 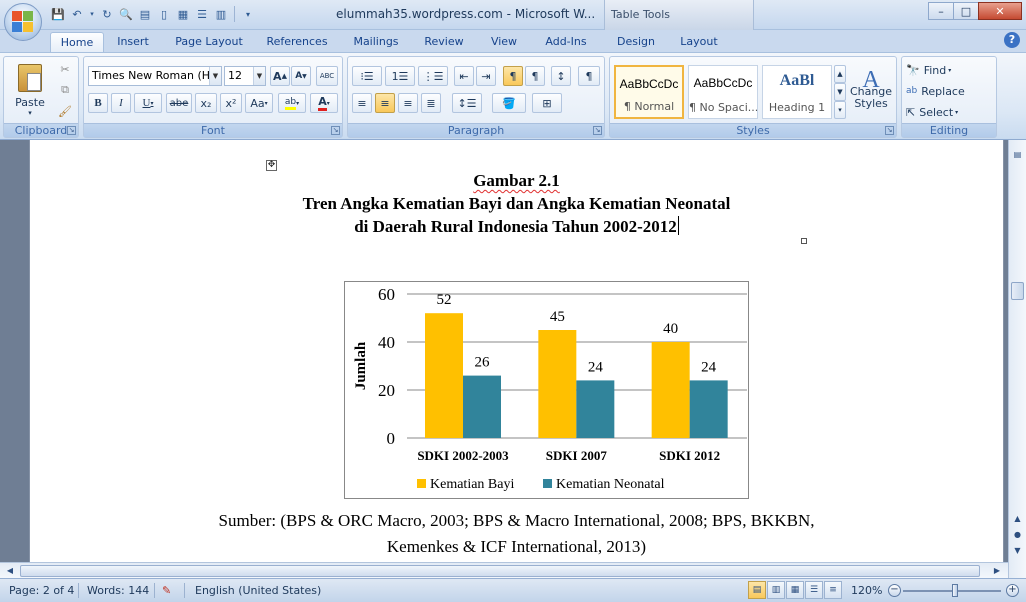 What do you see at coordinates (118, 590) in the screenshot?
I see `word-count: Words: 144` at bounding box center [118, 590].